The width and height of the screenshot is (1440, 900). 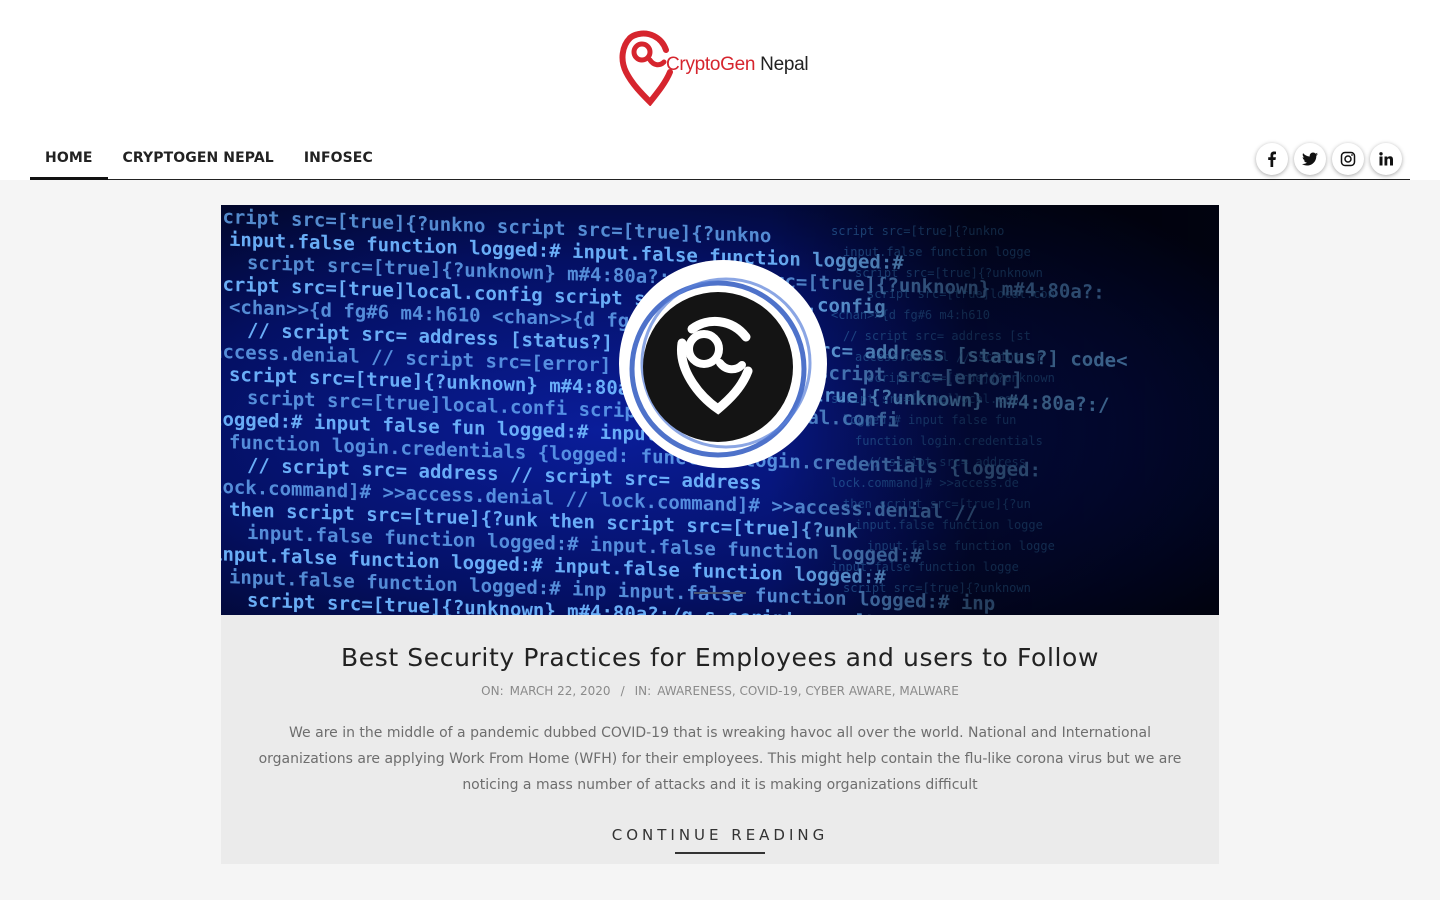 I want to click on continue-reading-link: Continue Reading, so click(x=720, y=840).